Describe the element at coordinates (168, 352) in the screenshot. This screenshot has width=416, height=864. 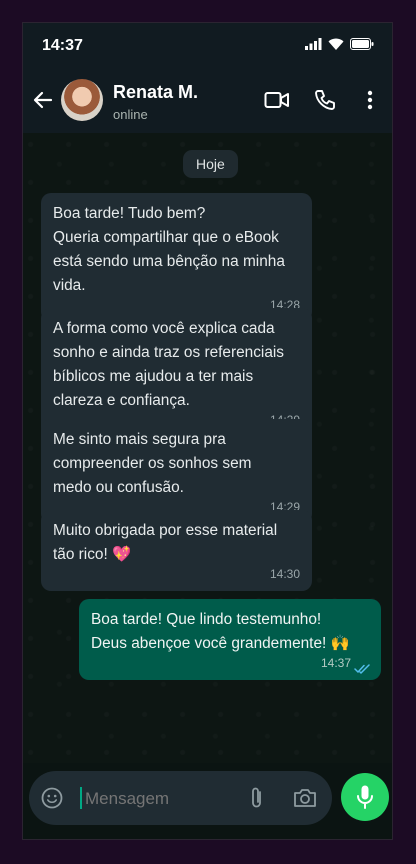
I see `message-line: sonho e ainda traz os referenciais` at that location.